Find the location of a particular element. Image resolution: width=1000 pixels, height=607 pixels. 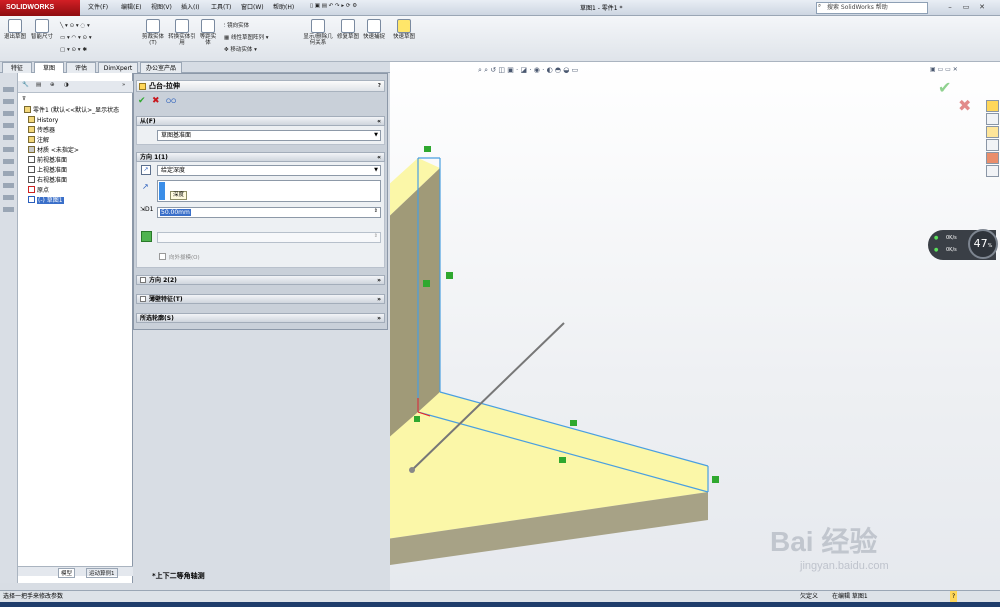

tree-item-history: History is located at coordinates (43, 120).